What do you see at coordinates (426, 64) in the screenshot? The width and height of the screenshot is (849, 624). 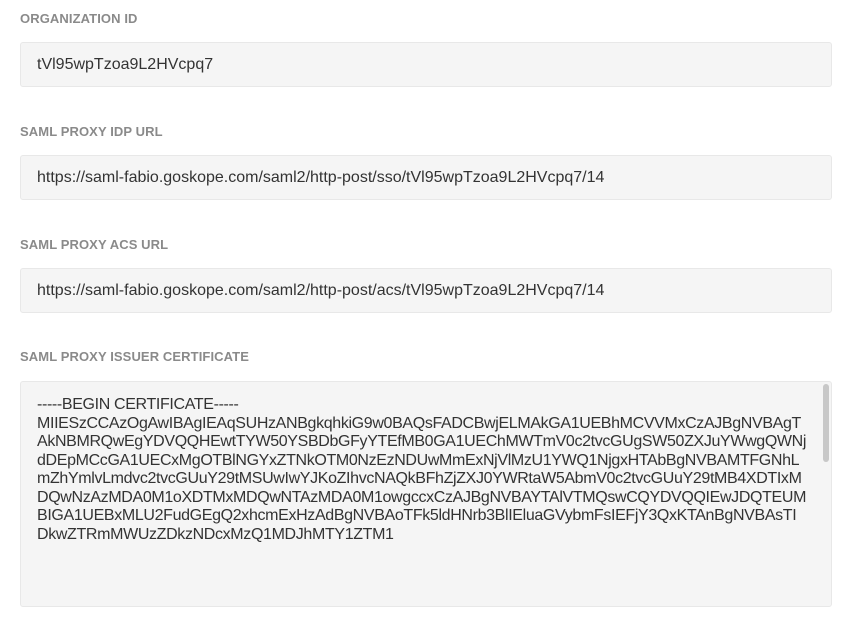 I see `organization-id-field: tVl95wpTzoa9L2HVcpq7` at bounding box center [426, 64].